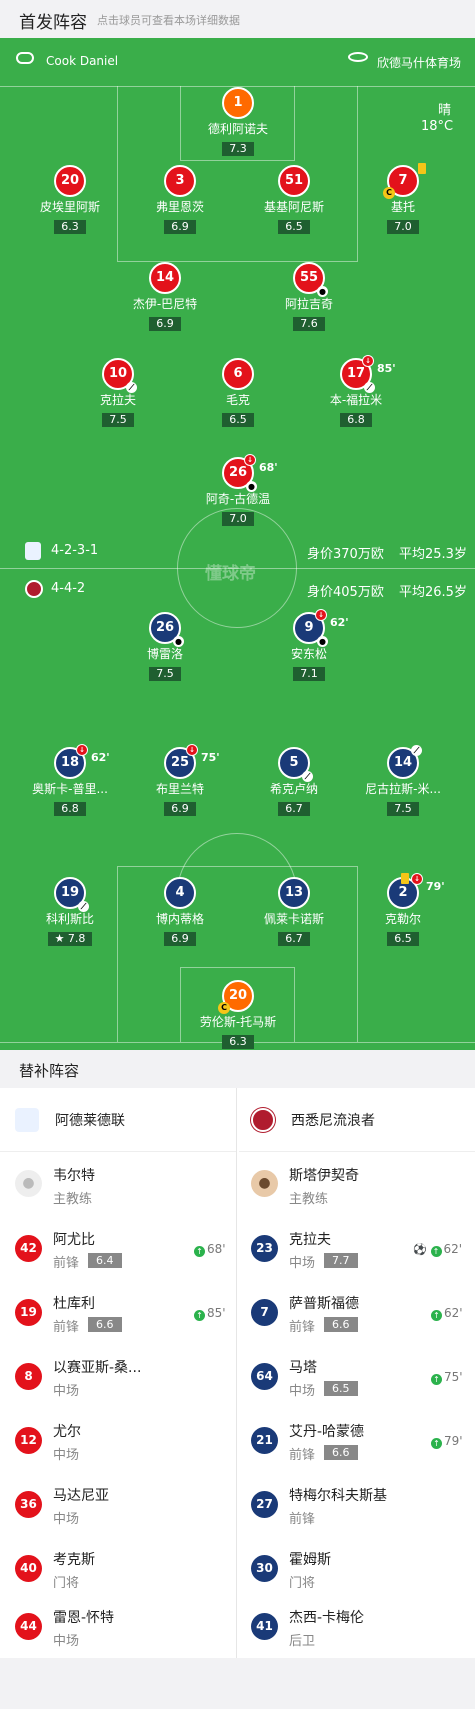 The image size is (475, 1709). What do you see at coordinates (403, 780) in the screenshot?
I see `away-player-rm: 14 ⟋ 尼古拉斯-米... 7.5` at bounding box center [403, 780].